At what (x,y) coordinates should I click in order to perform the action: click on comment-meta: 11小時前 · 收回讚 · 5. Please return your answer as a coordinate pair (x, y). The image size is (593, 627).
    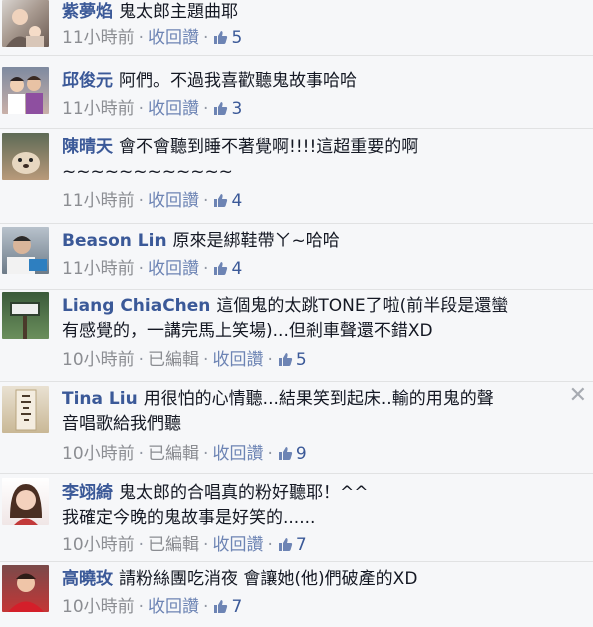
    Looking at the image, I should click on (152, 38).